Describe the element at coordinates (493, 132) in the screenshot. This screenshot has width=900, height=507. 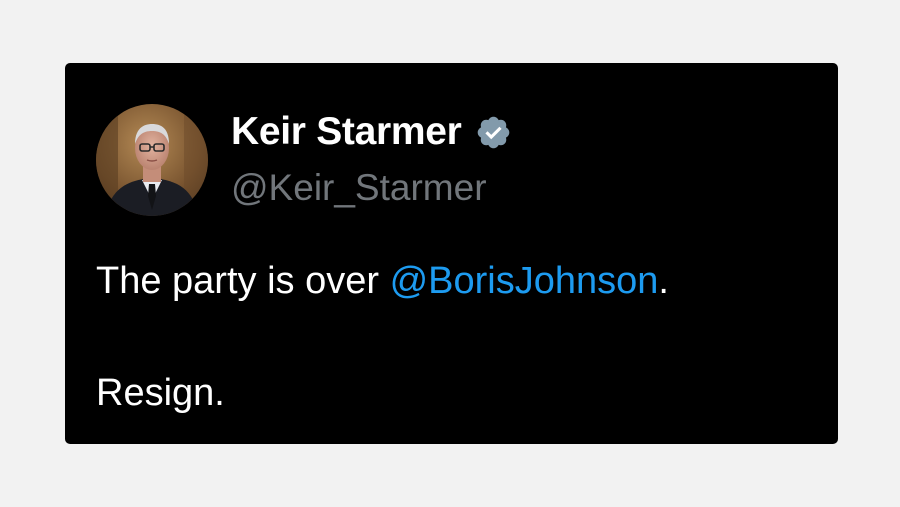
I see `verified-badge-icon` at that location.